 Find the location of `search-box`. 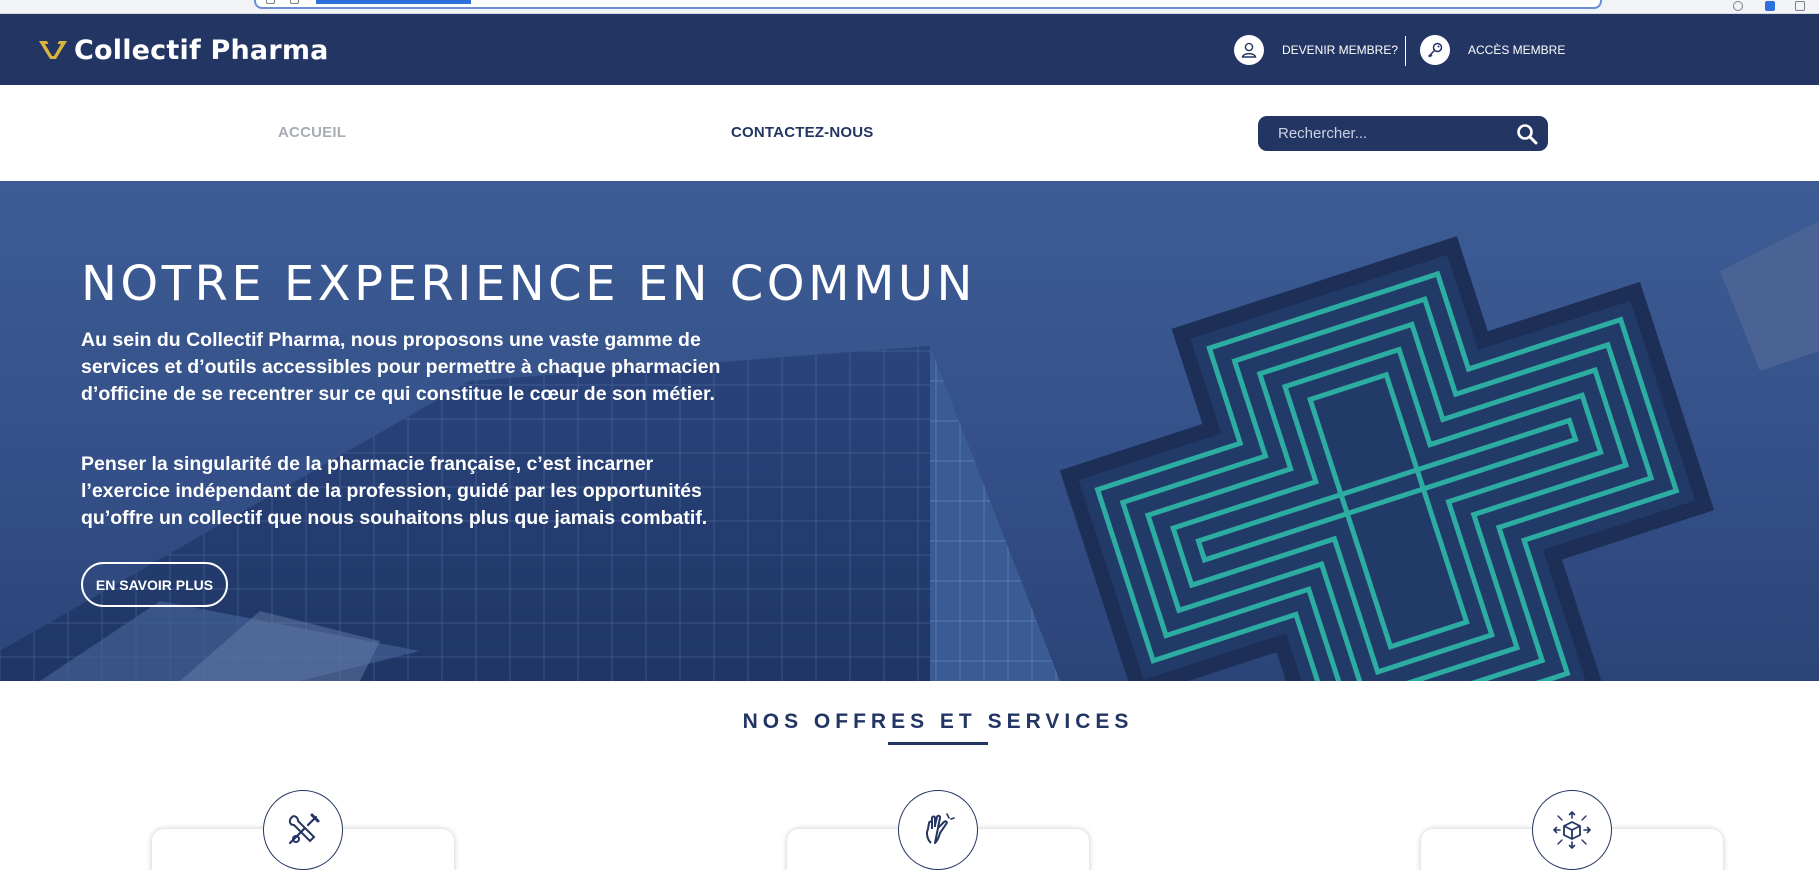

search-box is located at coordinates (1403, 133).